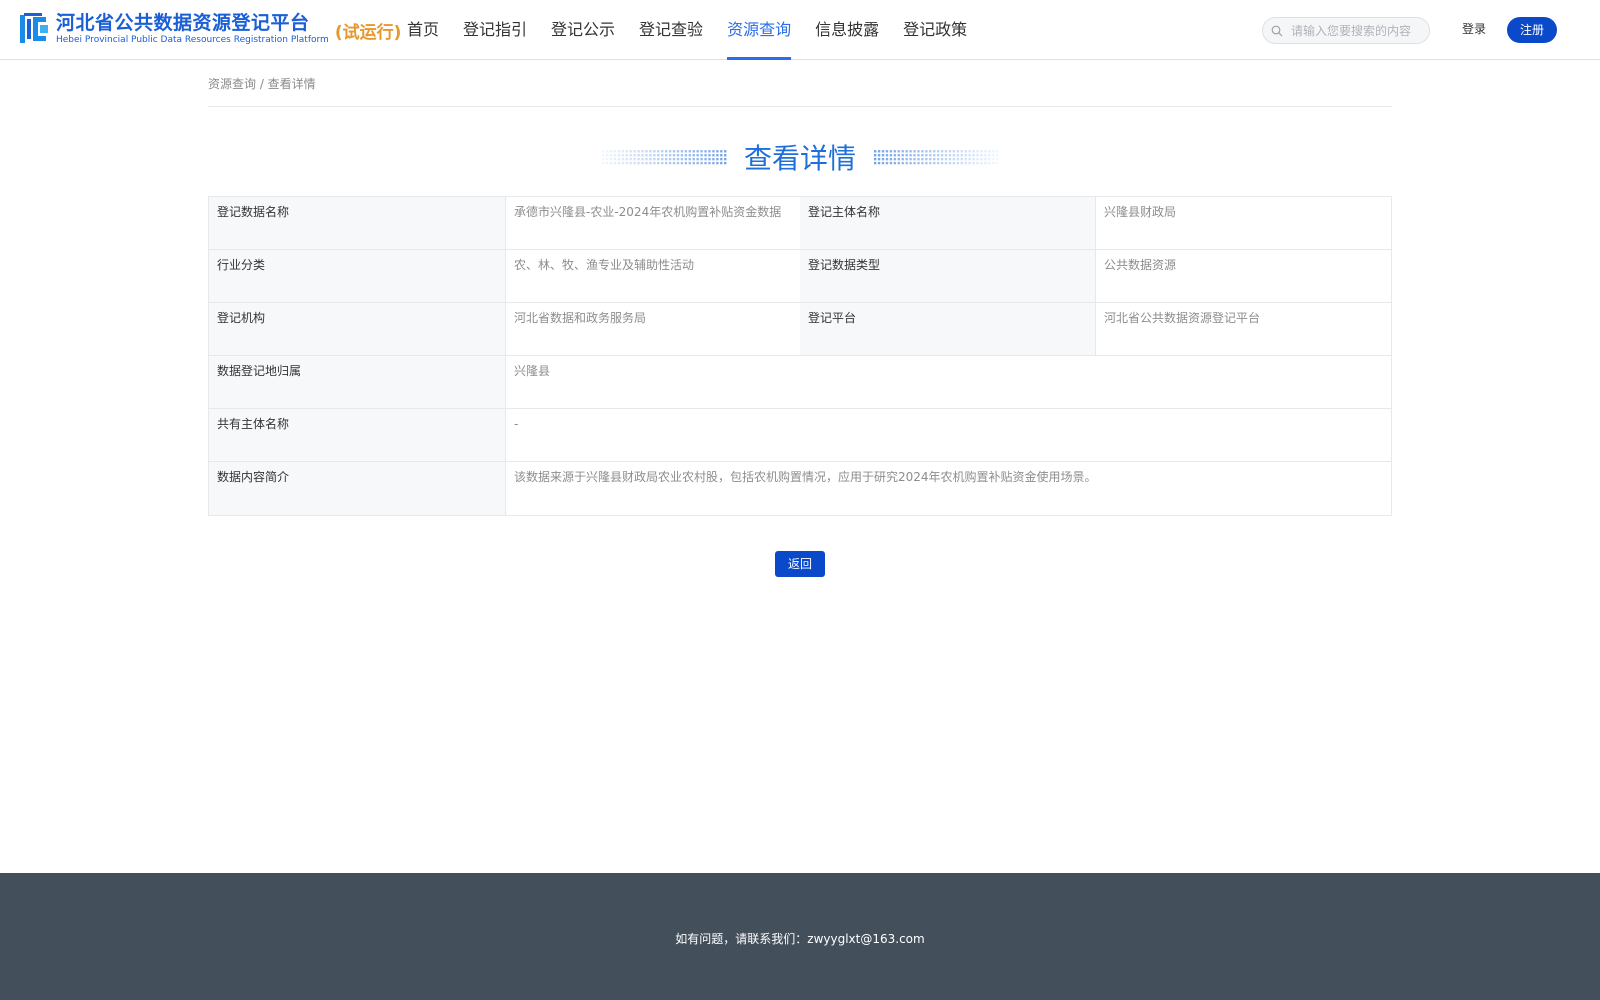  What do you see at coordinates (34, 28) in the screenshot?
I see `logo-mark-icon` at bounding box center [34, 28].